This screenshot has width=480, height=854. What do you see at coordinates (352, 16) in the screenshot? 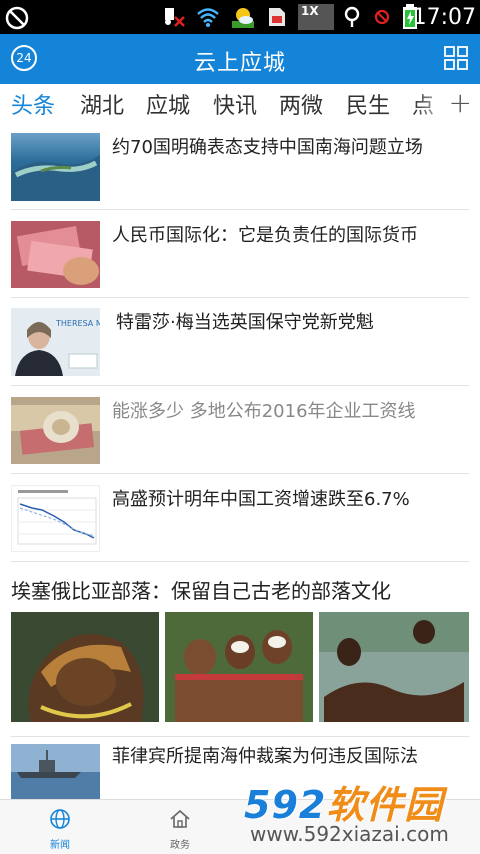
I see `signal-icon` at bounding box center [352, 16].